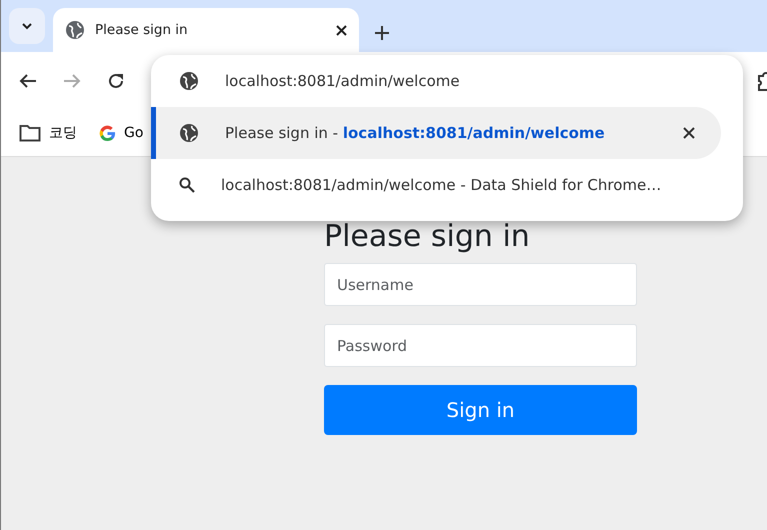 Image resolution: width=767 pixels, height=530 pixels. What do you see at coordinates (415, 133) in the screenshot?
I see `suggestion-text: Please sign in - localhost:8081/admin/welcome` at bounding box center [415, 133].